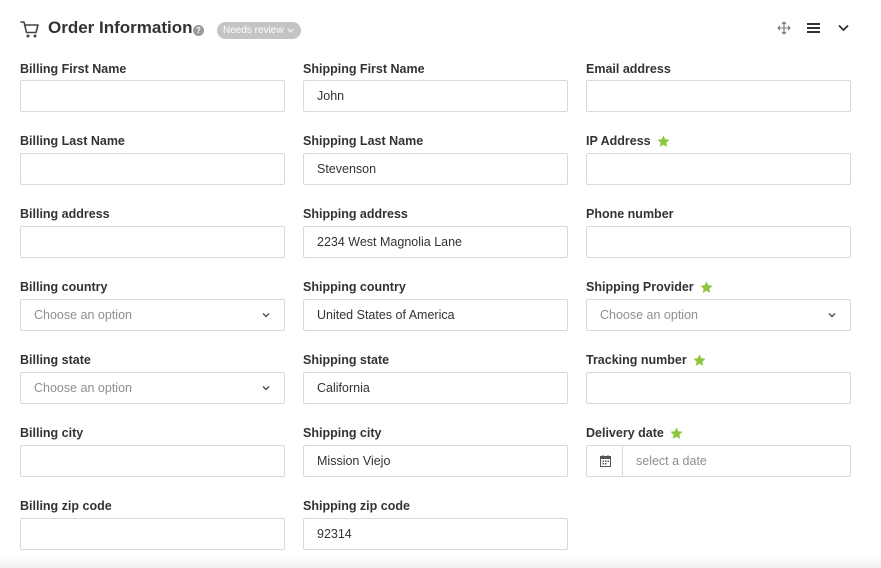 Image resolution: width=881 pixels, height=568 pixels. Describe the element at coordinates (152, 534) in the screenshot. I see `billing-zip-input` at that location.